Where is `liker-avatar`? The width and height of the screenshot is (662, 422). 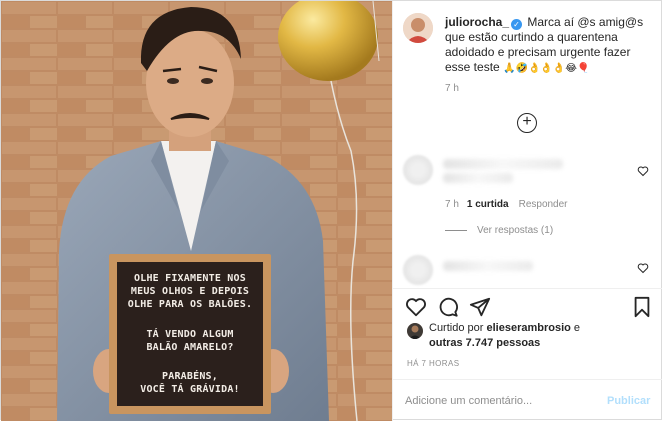 liker-avatar is located at coordinates (415, 331).